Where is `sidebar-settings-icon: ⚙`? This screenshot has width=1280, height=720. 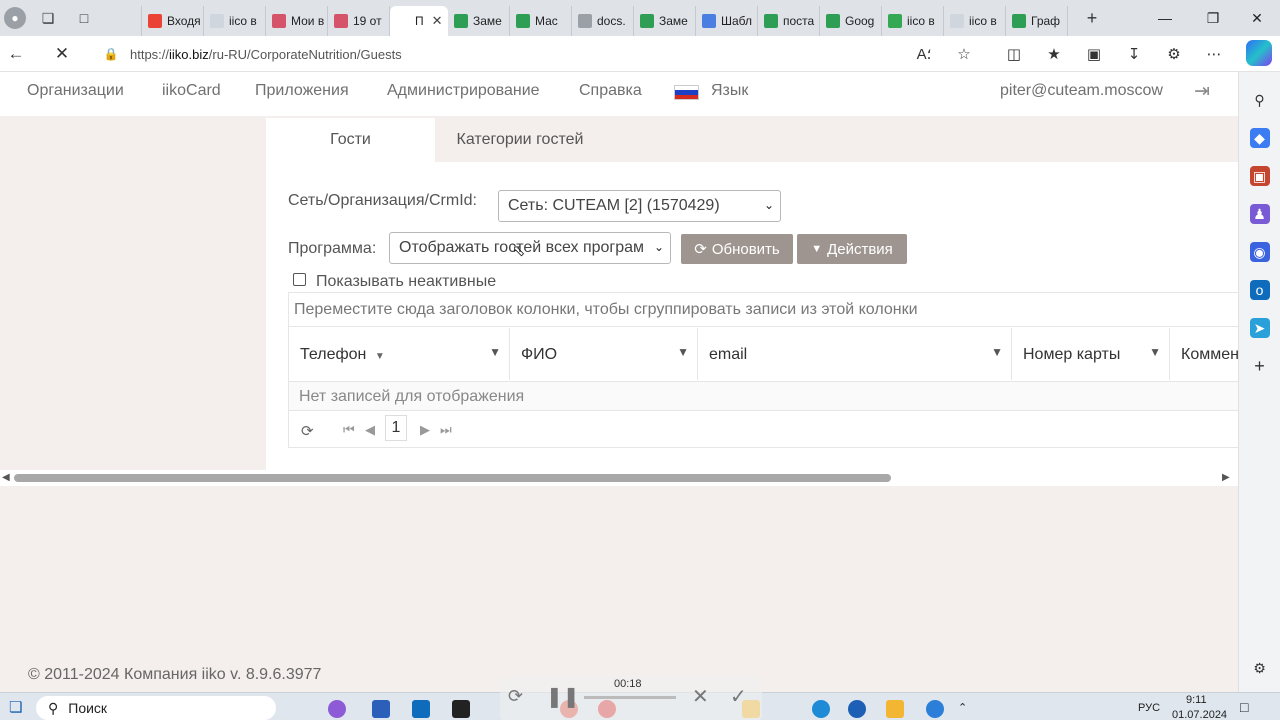
sidebar-settings-icon: ⚙ is located at coordinates (1260, 668).